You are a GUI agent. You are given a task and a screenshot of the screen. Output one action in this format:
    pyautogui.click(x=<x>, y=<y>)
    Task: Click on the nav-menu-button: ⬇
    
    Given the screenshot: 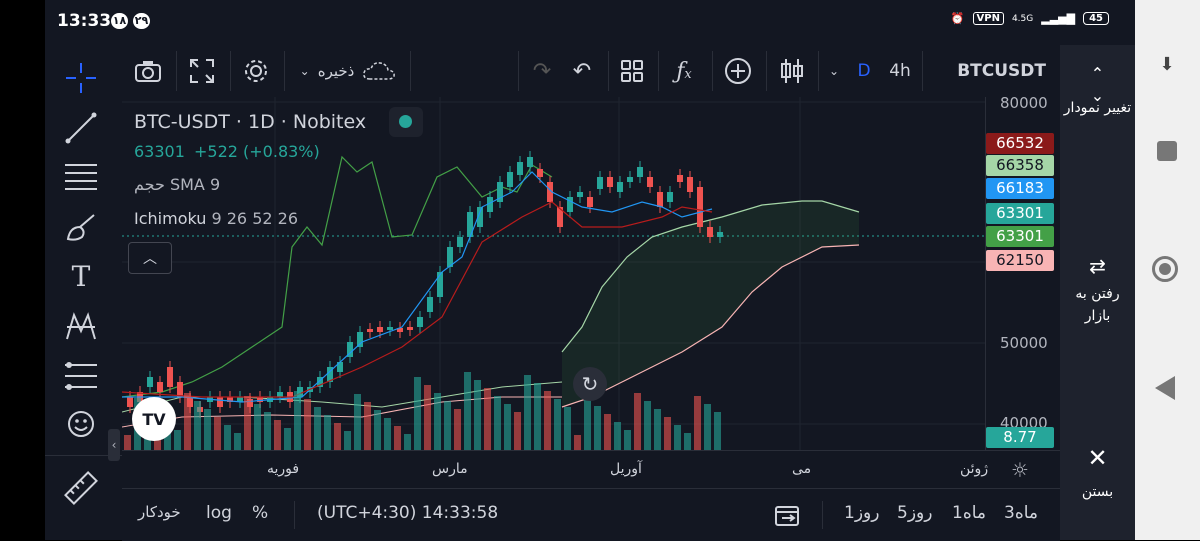 What is the action you would take?
    pyautogui.click(x=1167, y=64)
    